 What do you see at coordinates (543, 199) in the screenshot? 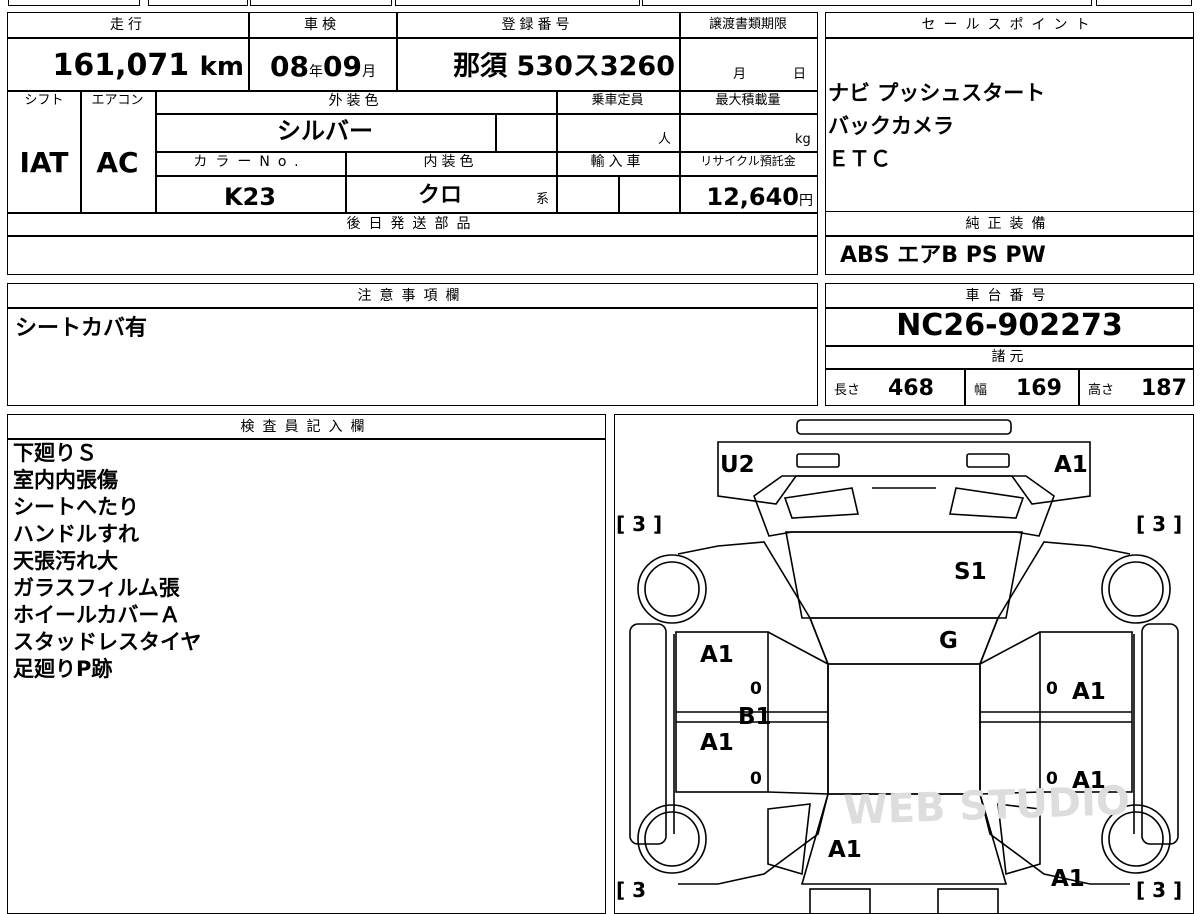
I see `interior-unit: 系` at bounding box center [543, 199].